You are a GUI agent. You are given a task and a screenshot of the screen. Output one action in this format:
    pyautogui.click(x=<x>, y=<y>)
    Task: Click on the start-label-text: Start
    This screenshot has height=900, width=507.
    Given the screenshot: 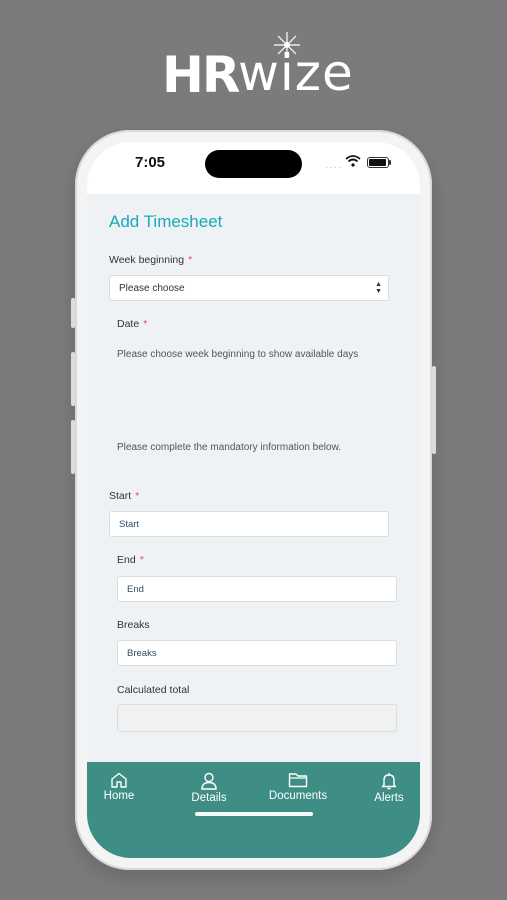 What is the action you would take?
    pyautogui.click(x=120, y=496)
    